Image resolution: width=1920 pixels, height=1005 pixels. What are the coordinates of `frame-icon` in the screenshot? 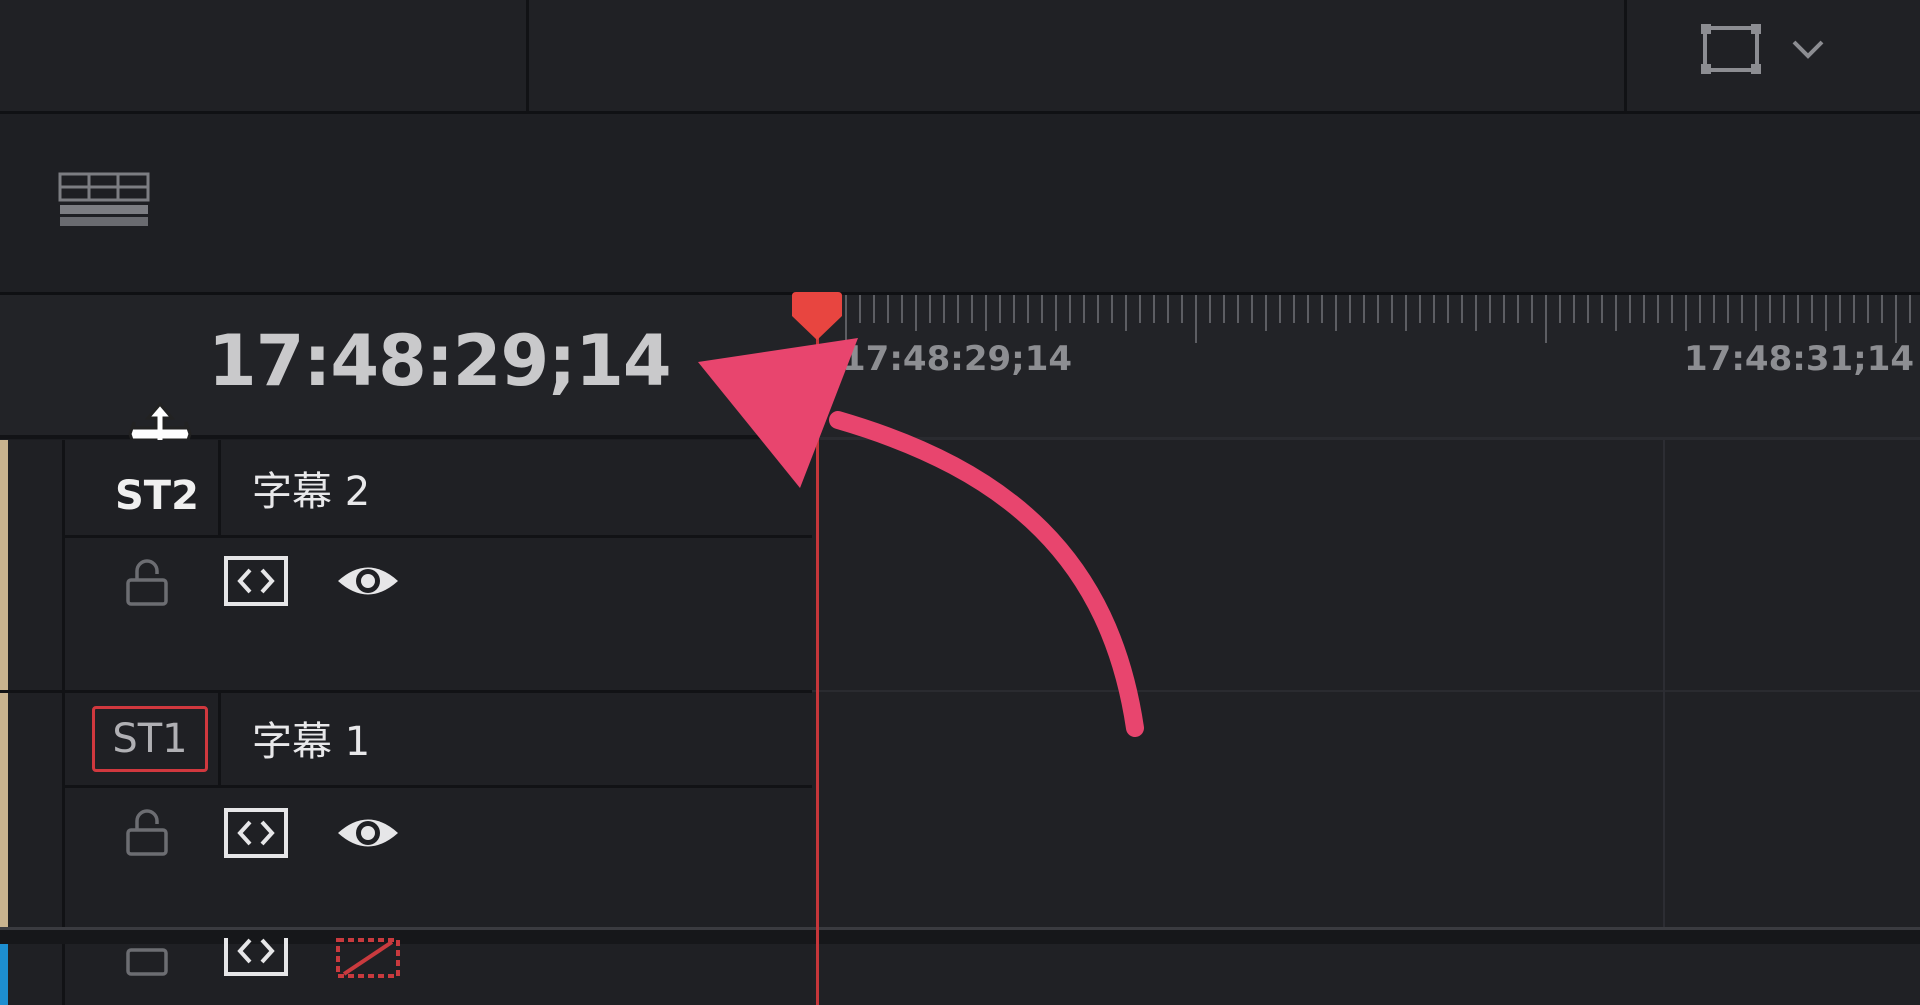 It's located at (1731, 49).